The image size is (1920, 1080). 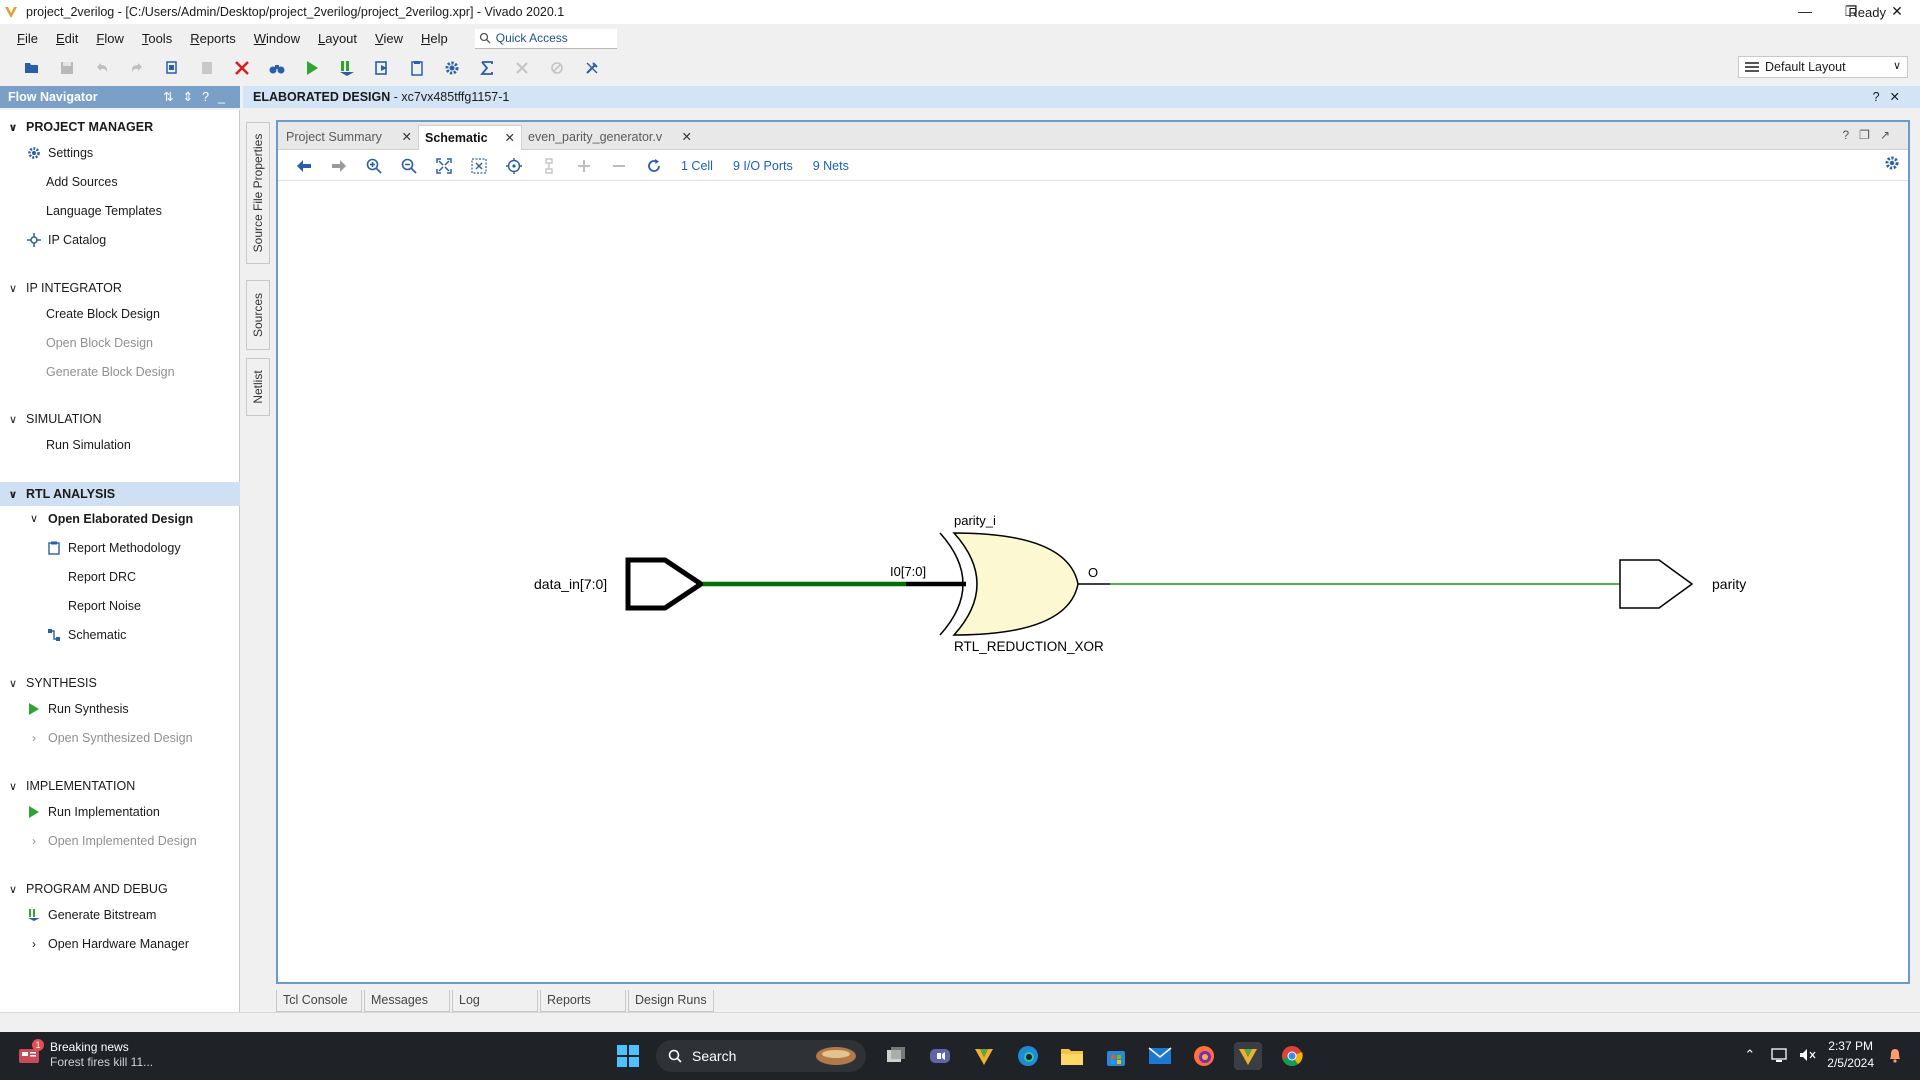 I want to click on restore-icon: ❐, so click(x=1869, y=135).